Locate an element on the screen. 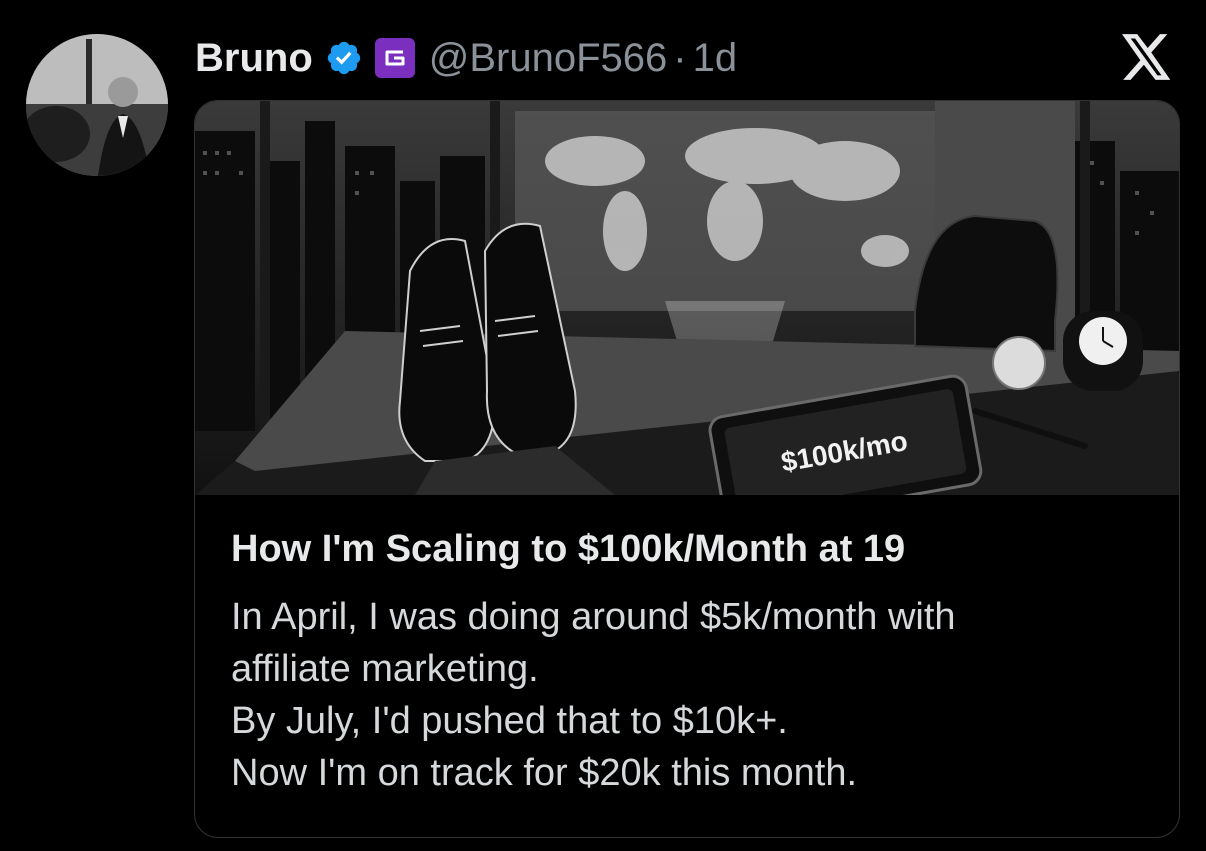  avatar is located at coordinates (97, 105).